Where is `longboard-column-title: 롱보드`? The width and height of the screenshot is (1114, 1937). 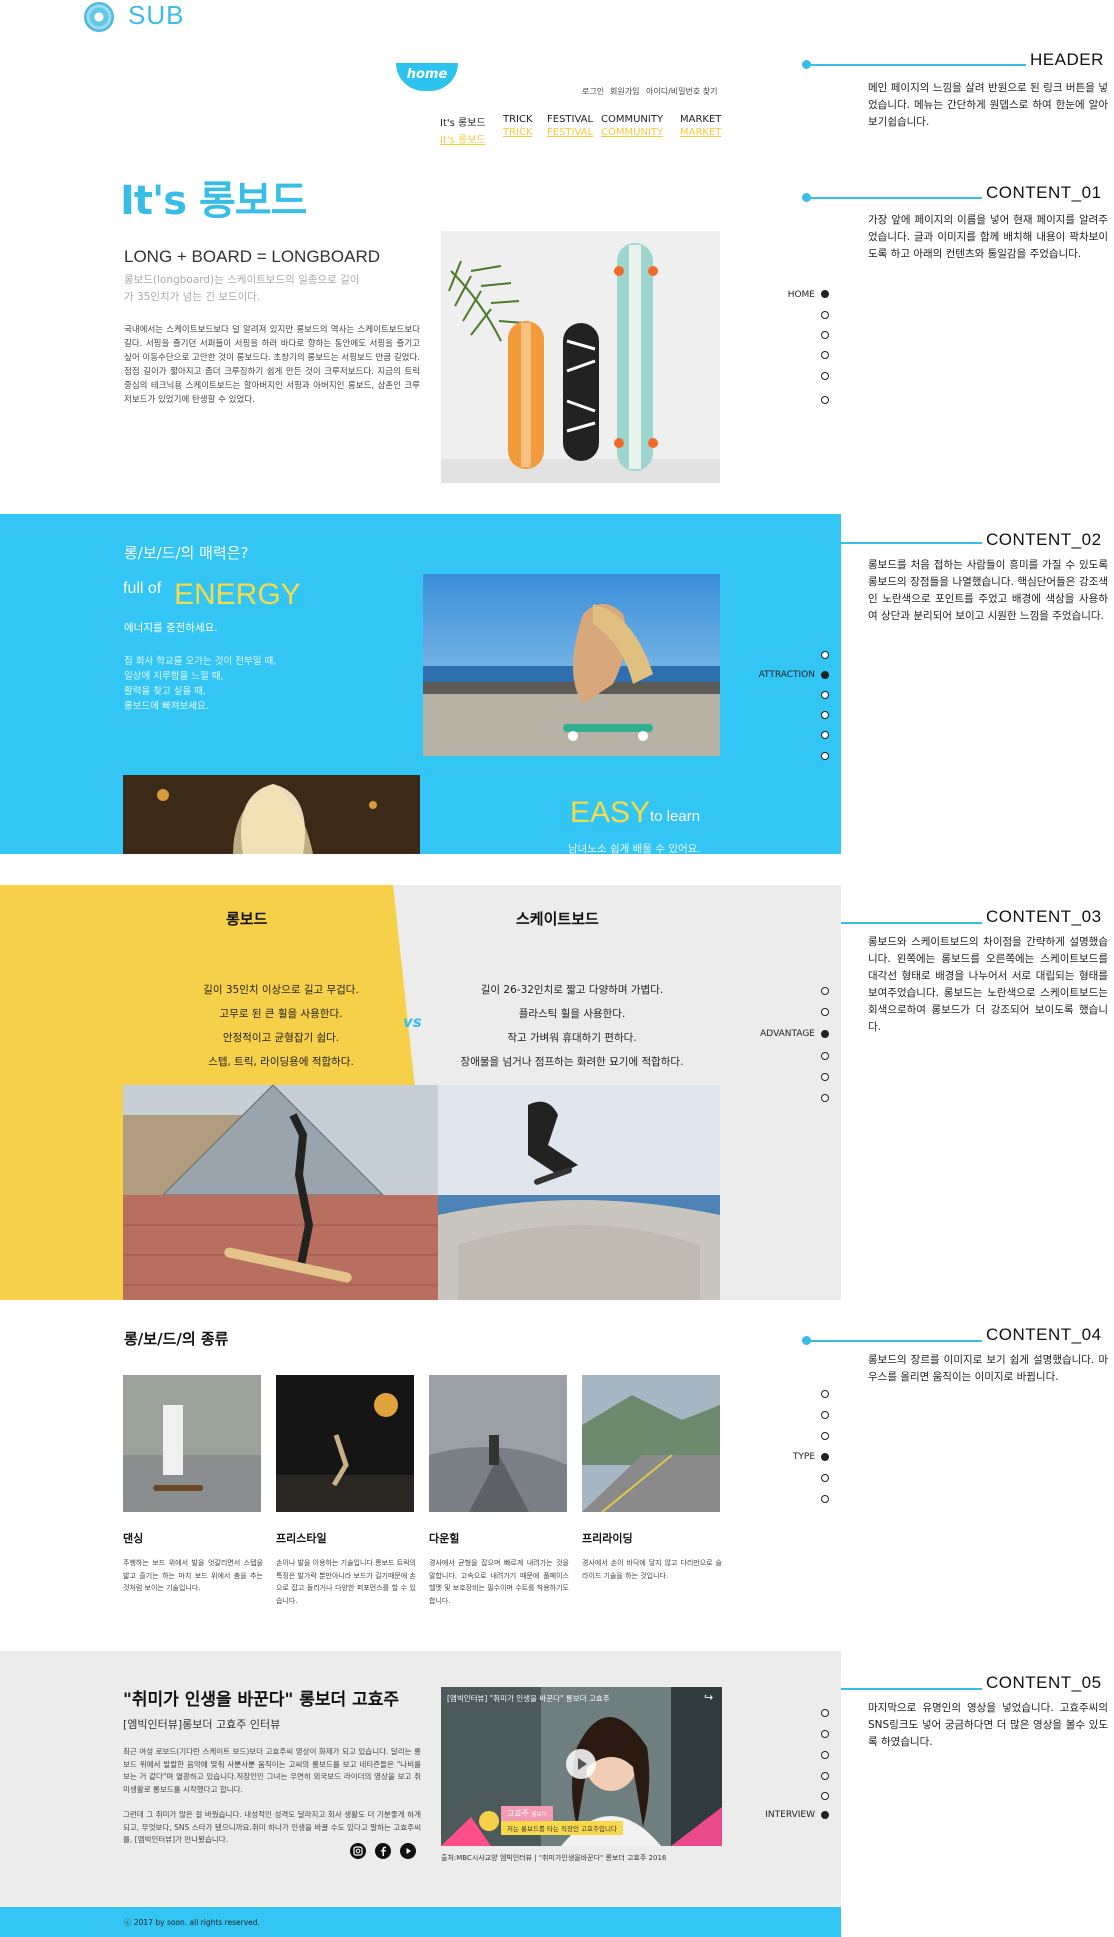 longboard-column-title: 롱보드 is located at coordinates (247, 919).